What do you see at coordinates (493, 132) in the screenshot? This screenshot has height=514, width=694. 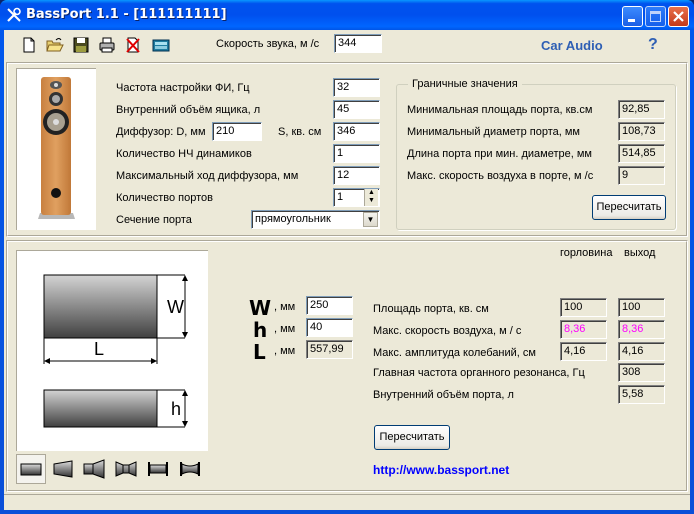 I see `limit-label: Минимальный диаметр порта, мм` at bounding box center [493, 132].